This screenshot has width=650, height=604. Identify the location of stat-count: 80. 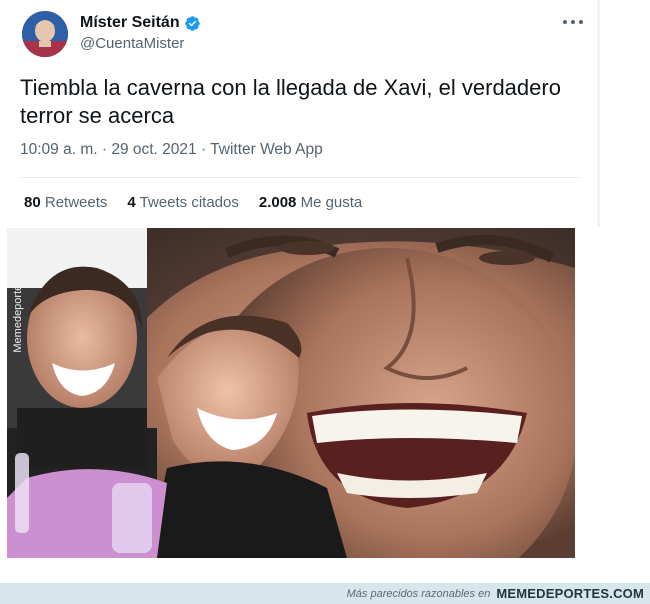
(32, 202).